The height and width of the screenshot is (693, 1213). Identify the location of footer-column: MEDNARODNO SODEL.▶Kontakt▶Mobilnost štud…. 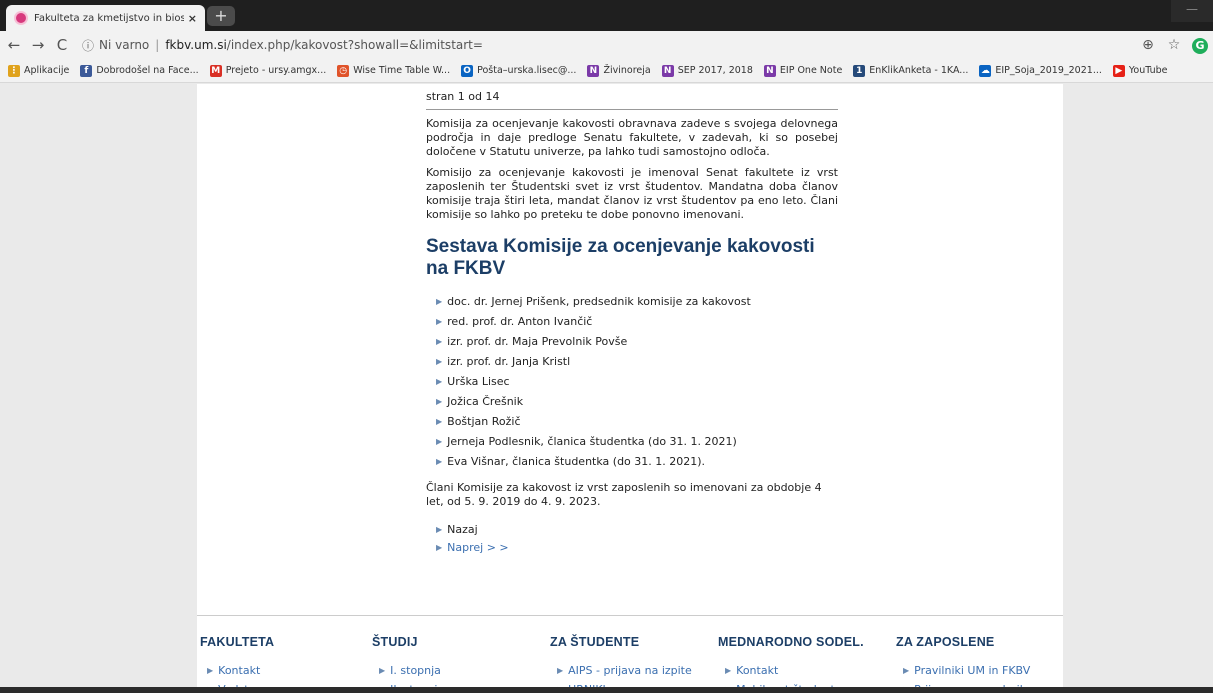
(791, 664).